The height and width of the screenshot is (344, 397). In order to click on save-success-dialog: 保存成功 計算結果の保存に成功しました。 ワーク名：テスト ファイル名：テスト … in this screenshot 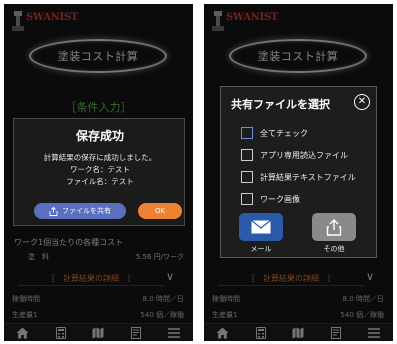, I will do `click(99, 172)`.